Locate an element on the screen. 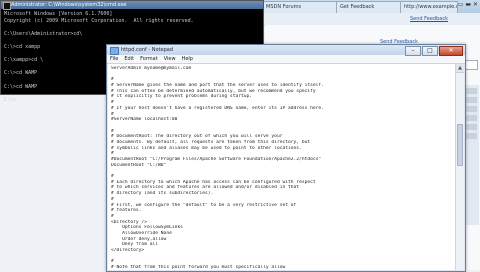 The width and height of the screenshot is (480, 272). menu-format: Format is located at coordinates (149, 59).